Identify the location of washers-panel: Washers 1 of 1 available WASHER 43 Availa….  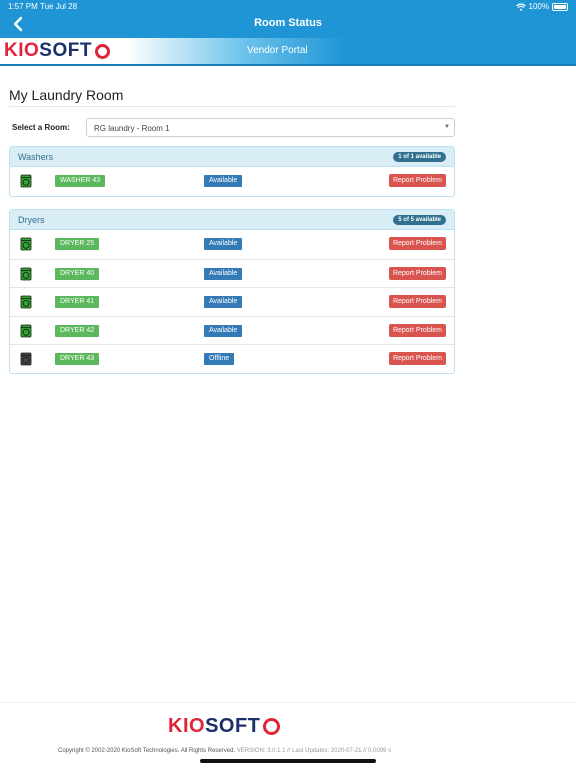
(232, 171).